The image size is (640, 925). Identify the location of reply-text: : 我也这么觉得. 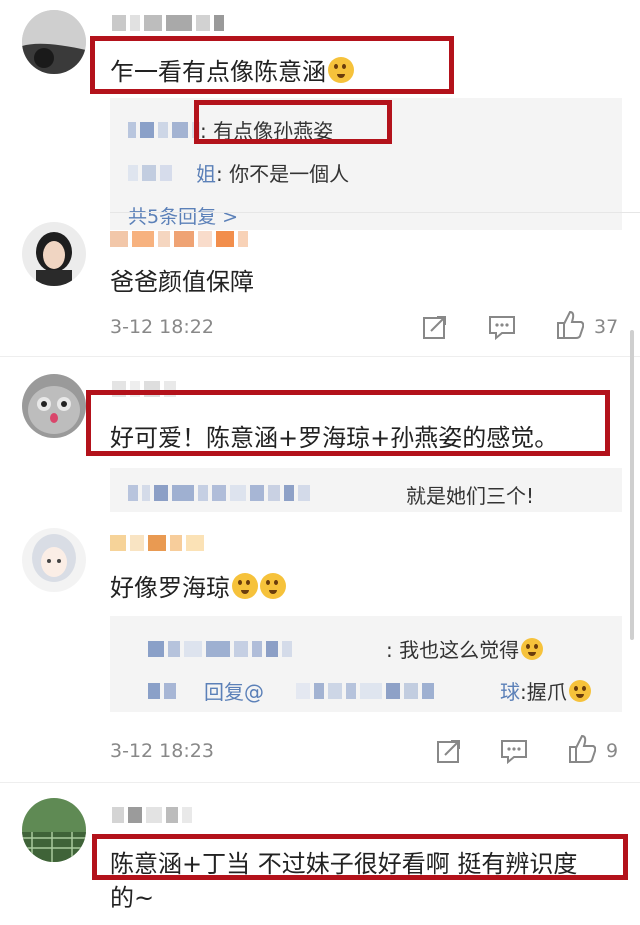
(453, 650).